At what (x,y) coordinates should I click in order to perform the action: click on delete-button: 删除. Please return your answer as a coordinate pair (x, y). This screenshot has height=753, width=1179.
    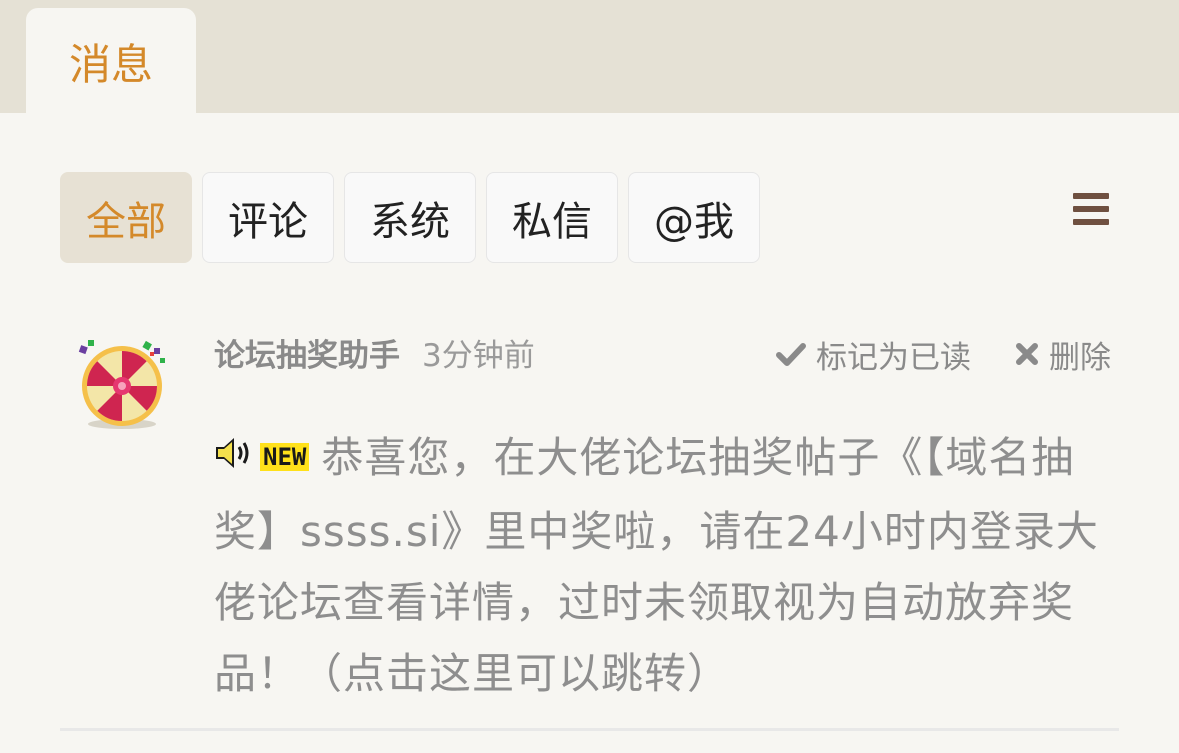
    Looking at the image, I should click on (1063, 354).